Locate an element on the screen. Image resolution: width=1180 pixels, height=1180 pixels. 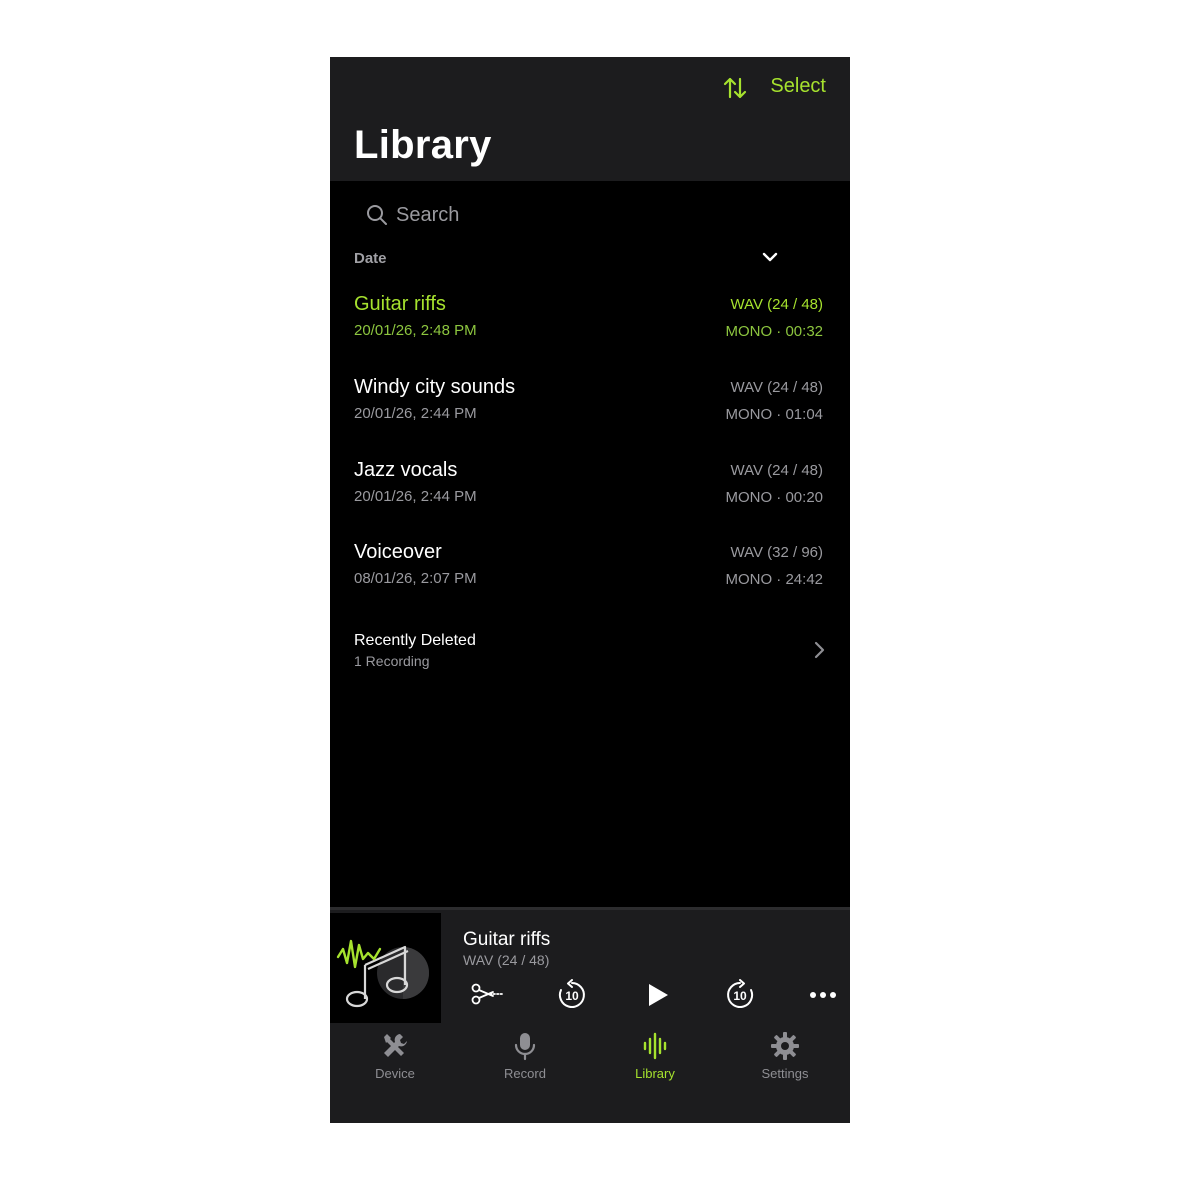
play-icon is located at coordinates (658, 995).